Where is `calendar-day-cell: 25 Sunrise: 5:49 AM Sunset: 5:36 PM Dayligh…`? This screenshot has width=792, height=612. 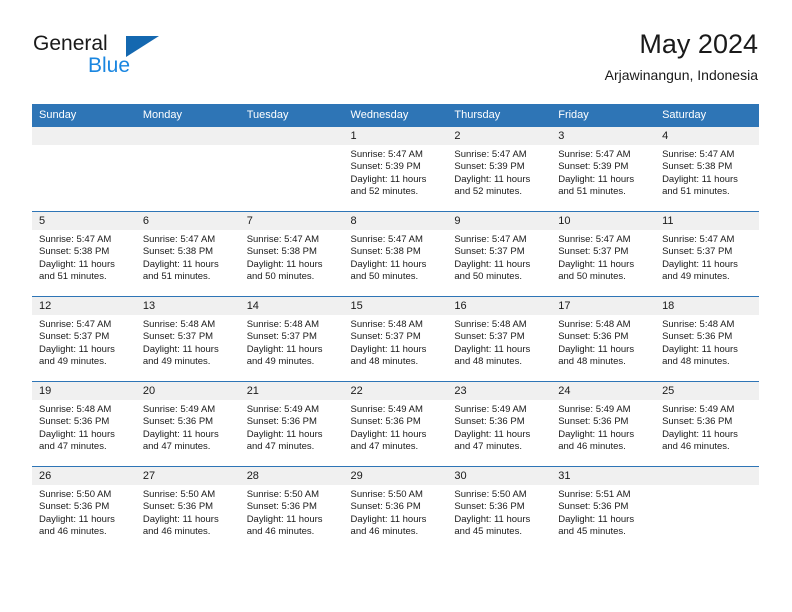
calendar-day-cell: 25 Sunrise: 5:49 AM Sunset: 5:36 PM Dayligh… is located at coordinates (707, 424).